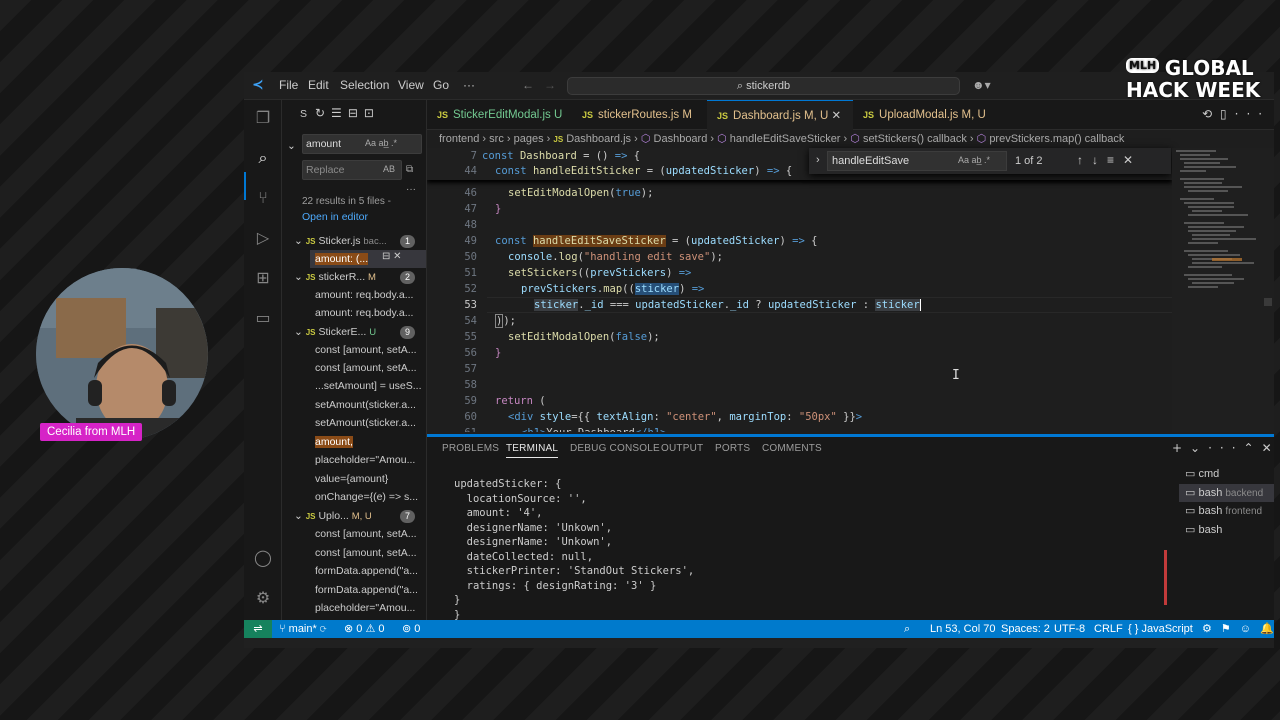 This screenshot has height=720, width=1280. Describe the element at coordinates (263, 558) in the screenshot. I see `account-icon: ◯` at that location.